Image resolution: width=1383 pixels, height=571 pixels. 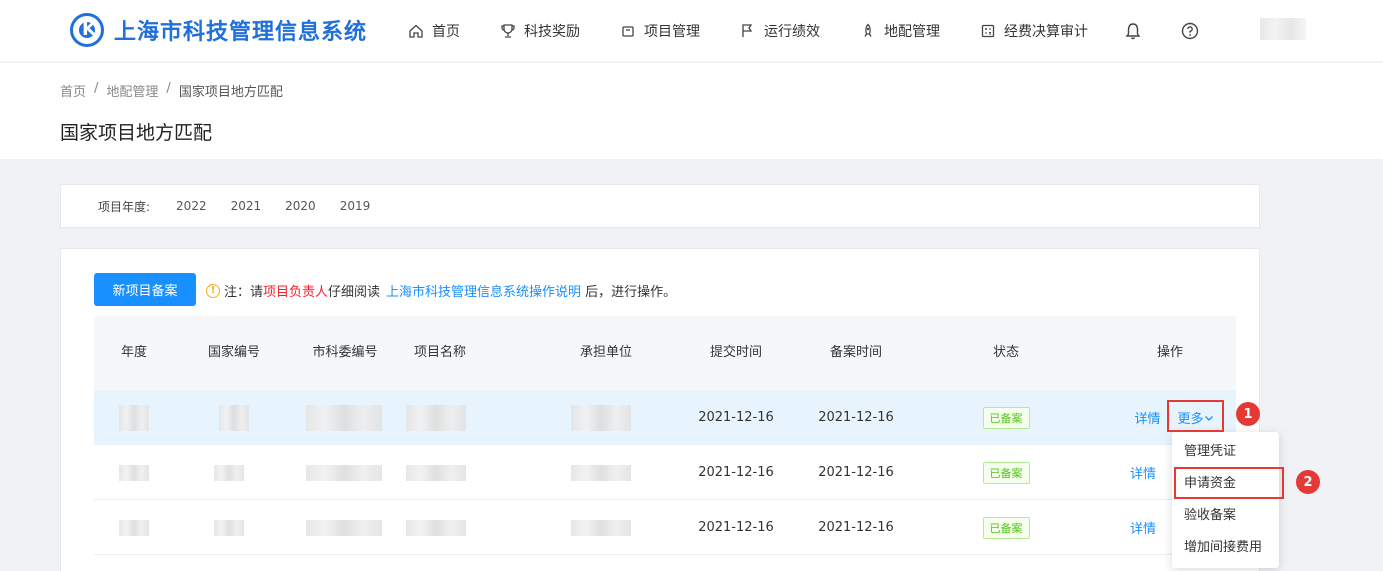 What do you see at coordinates (1133, 31) in the screenshot?
I see `bell-icon` at bounding box center [1133, 31].